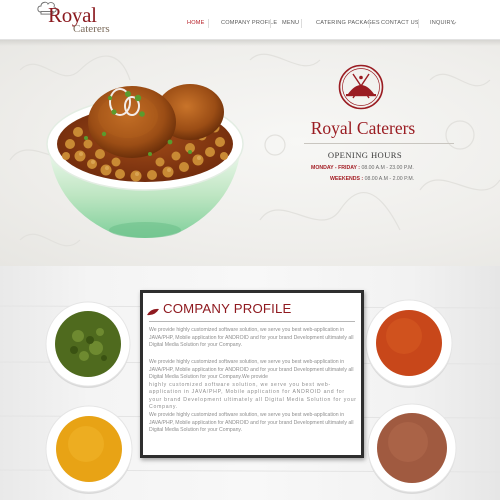 The height and width of the screenshot is (500, 500). What do you see at coordinates (412, 448) in the screenshot?
I see `garam-masala-bowl-image` at bounding box center [412, 448].